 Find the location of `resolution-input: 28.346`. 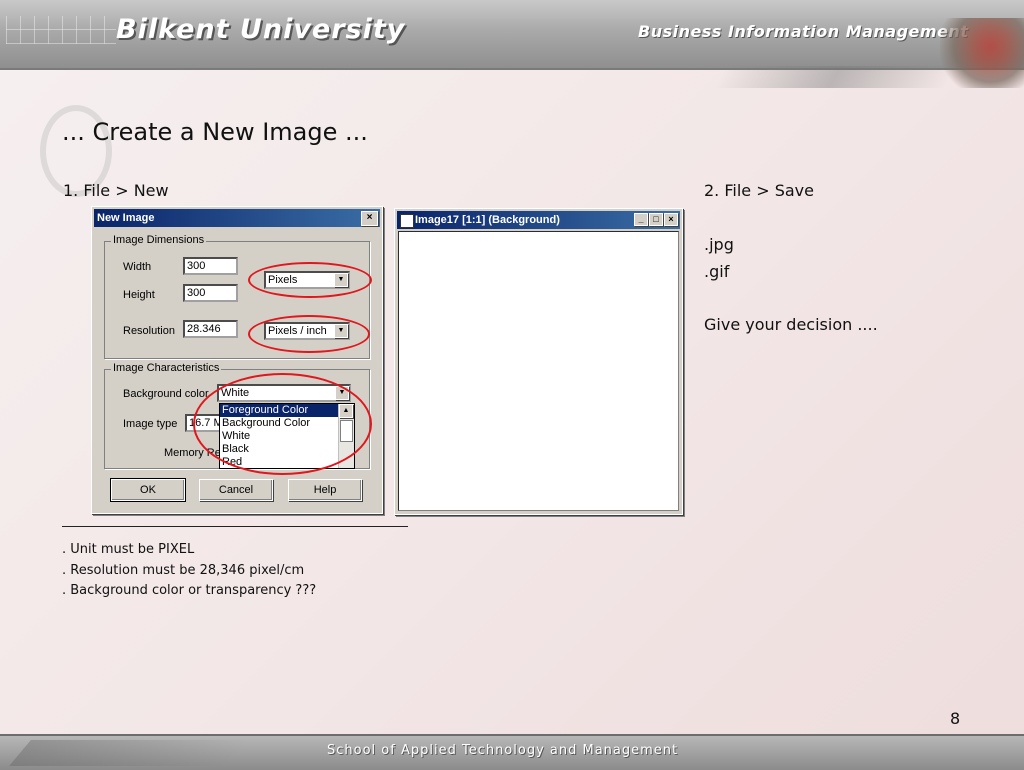

resolution-input: 28.346 is located at coordinates (210, 329).